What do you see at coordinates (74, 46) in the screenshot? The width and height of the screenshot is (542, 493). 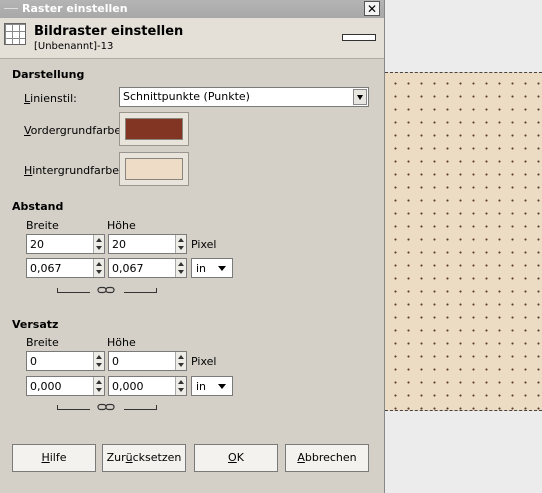 I see `header-subtitle: [Unbenannt]-13` at bounding box center [74, 46].